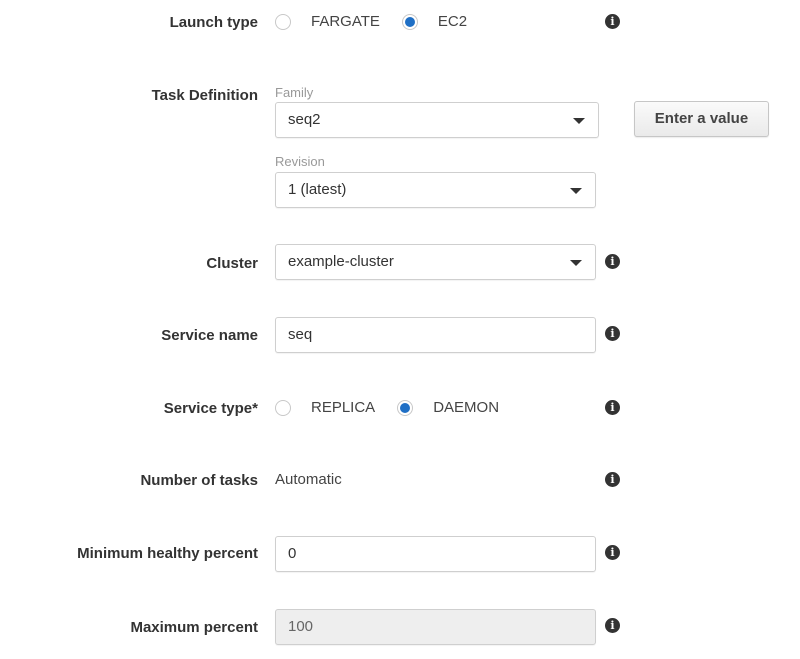  What do you see at coordinates (382, 21) in the screenshot?
I see `launch-type-radio-group: FARGATE EC2` at bounding box center [382, 21].